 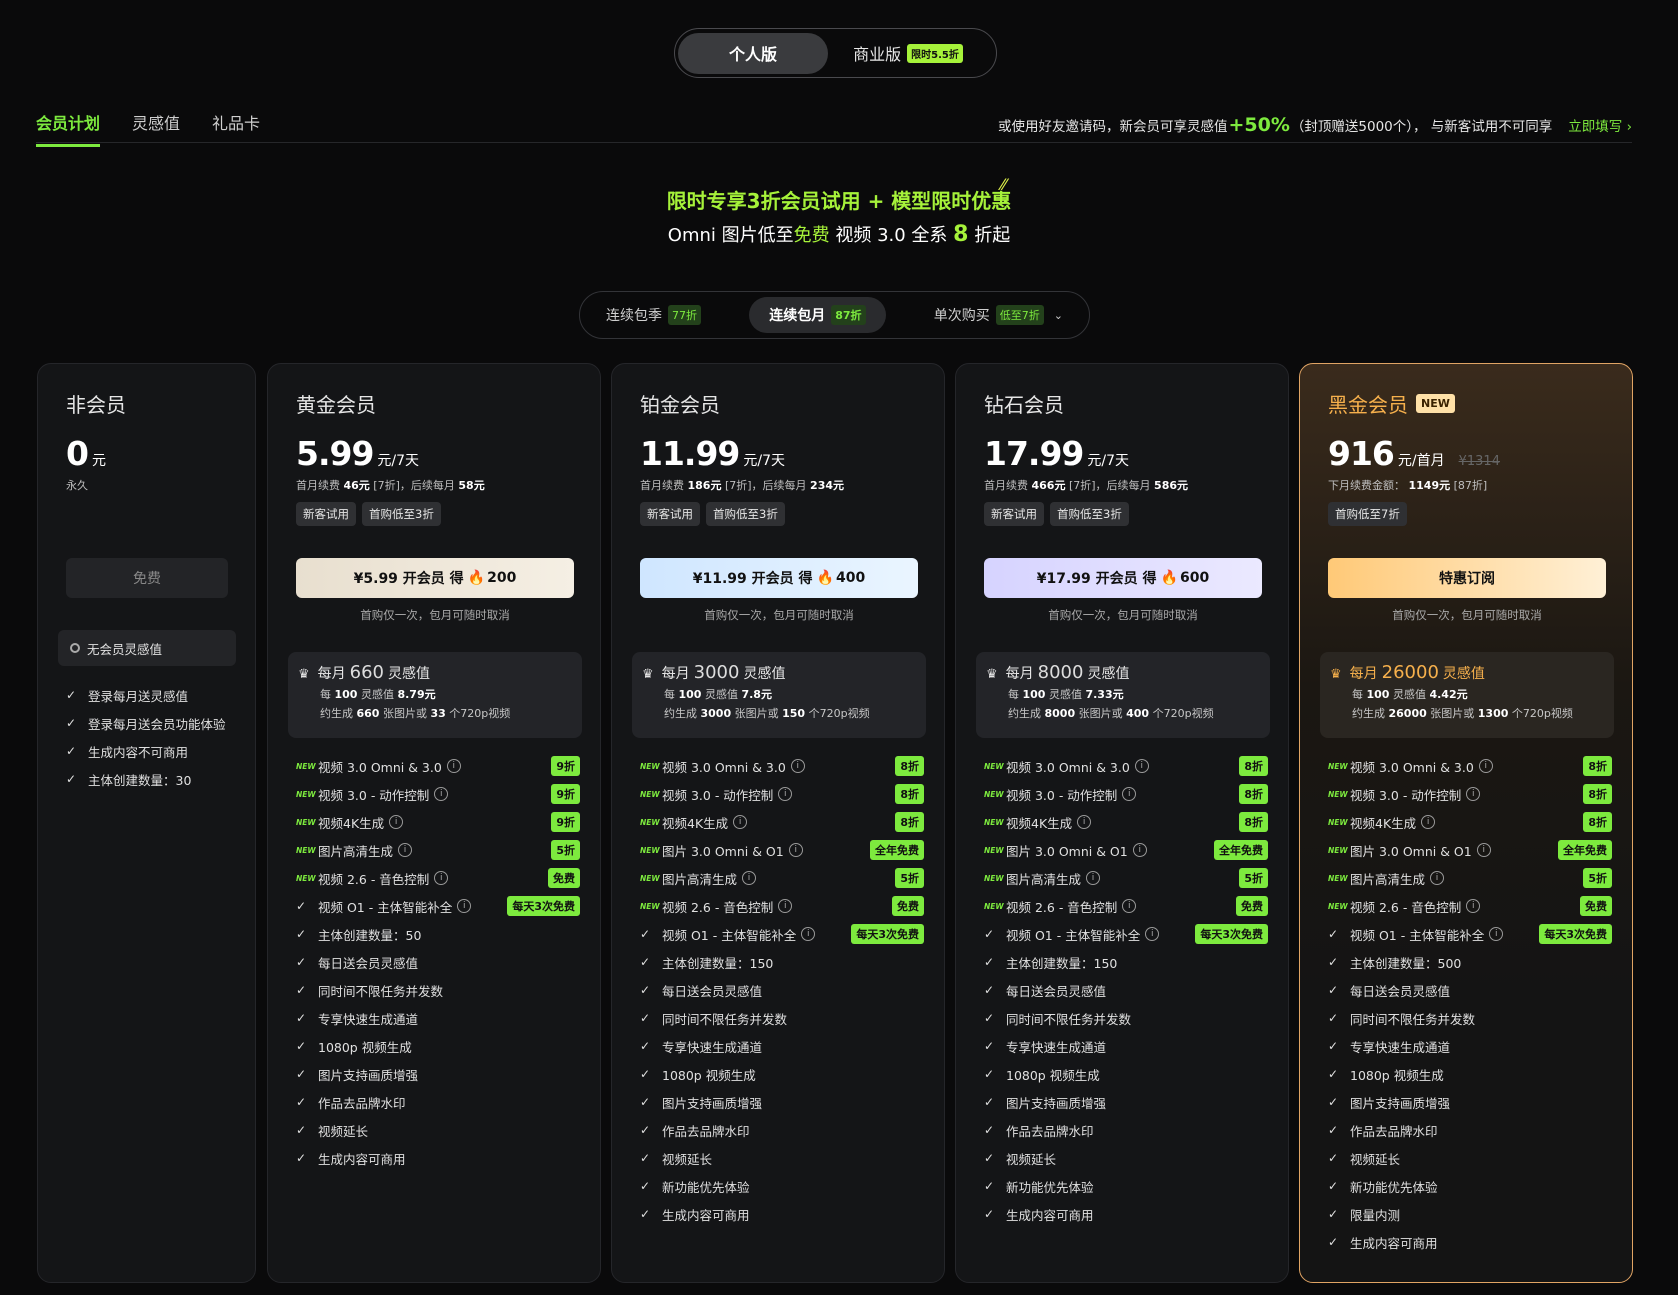 What do you see at coordinates (326, 514) in the screenshot?
I see `plan-tag: 新客试用` at bounding box center [326, 514].